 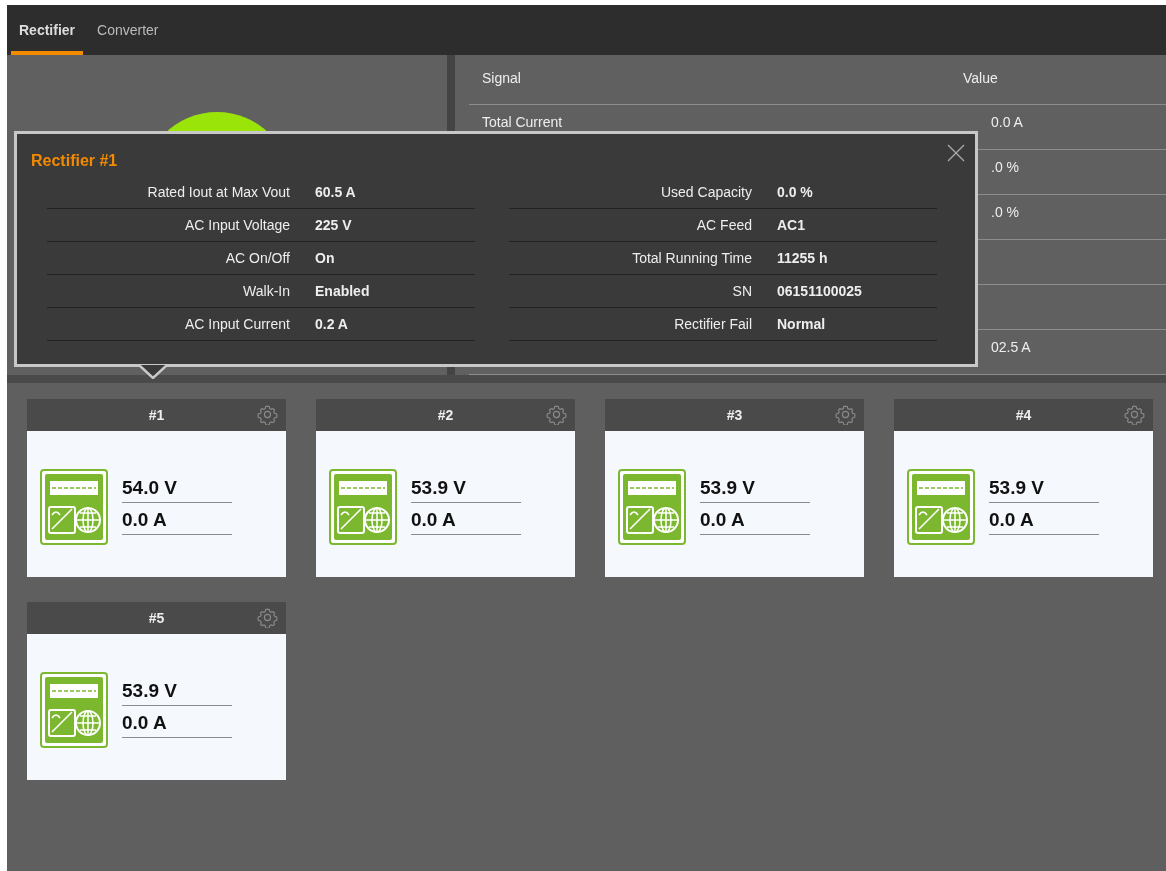 What do you see at coordinates (1023, 415) in the screenshot?
I see `card-title: #4` at bounding box center [1023, 415].